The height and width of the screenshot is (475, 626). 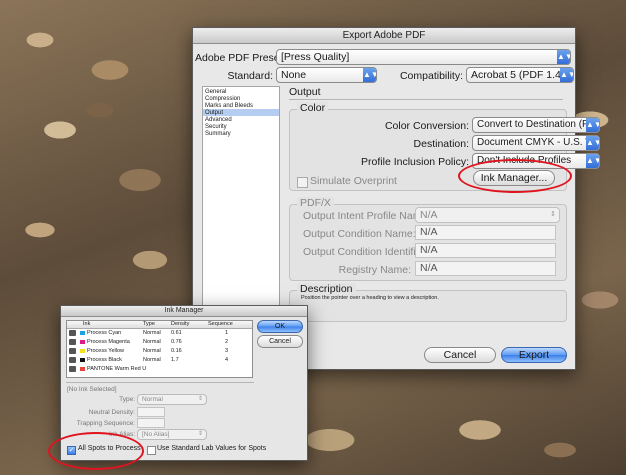 What do you see at coordinates (426, 126) in the screenshot?
I see `color-conversion-label: Color Conversion:` at bounding box center [426, 126].